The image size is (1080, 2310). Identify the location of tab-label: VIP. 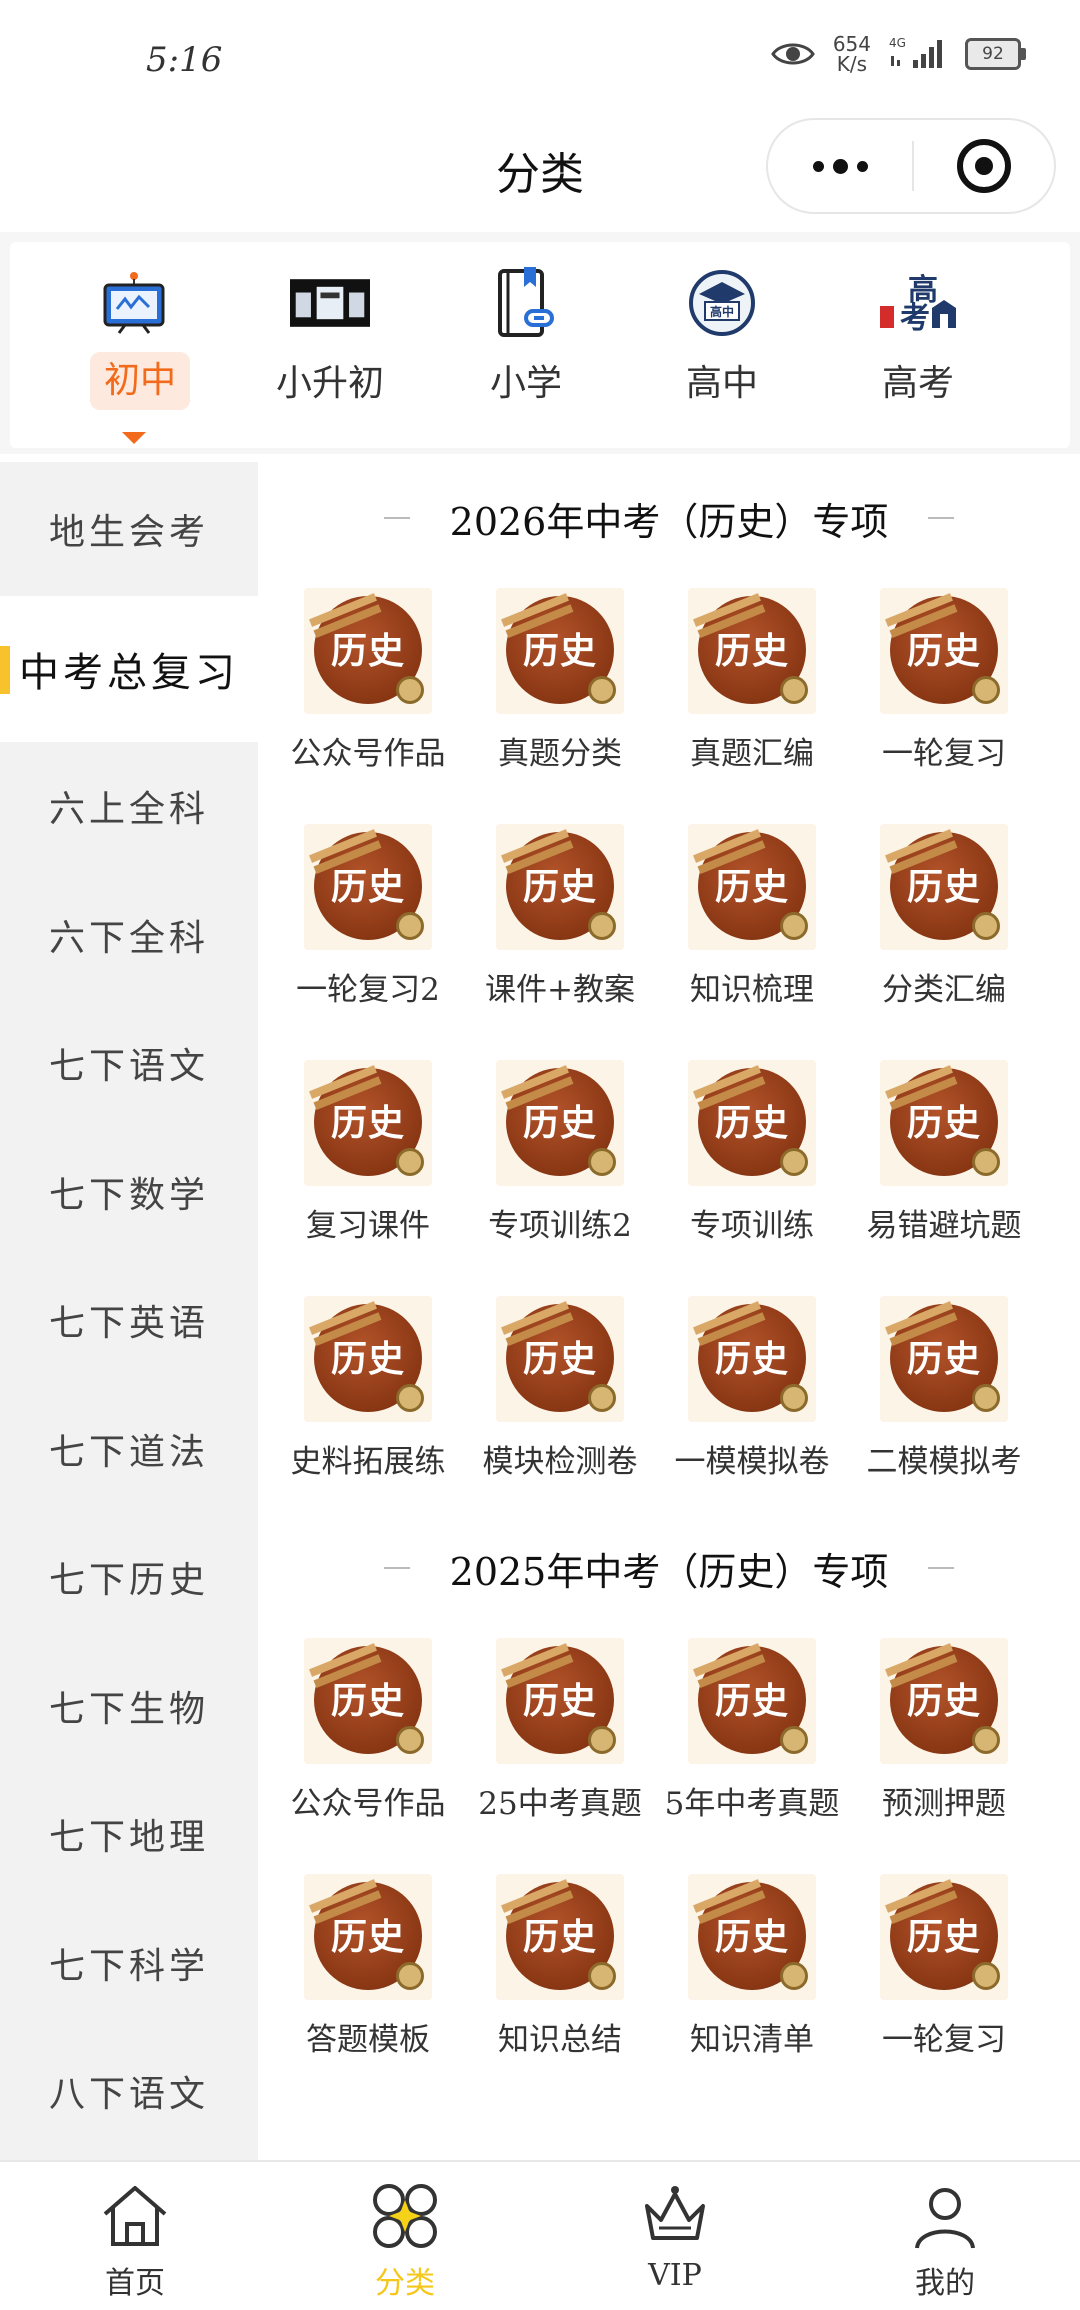
(675, 2275).